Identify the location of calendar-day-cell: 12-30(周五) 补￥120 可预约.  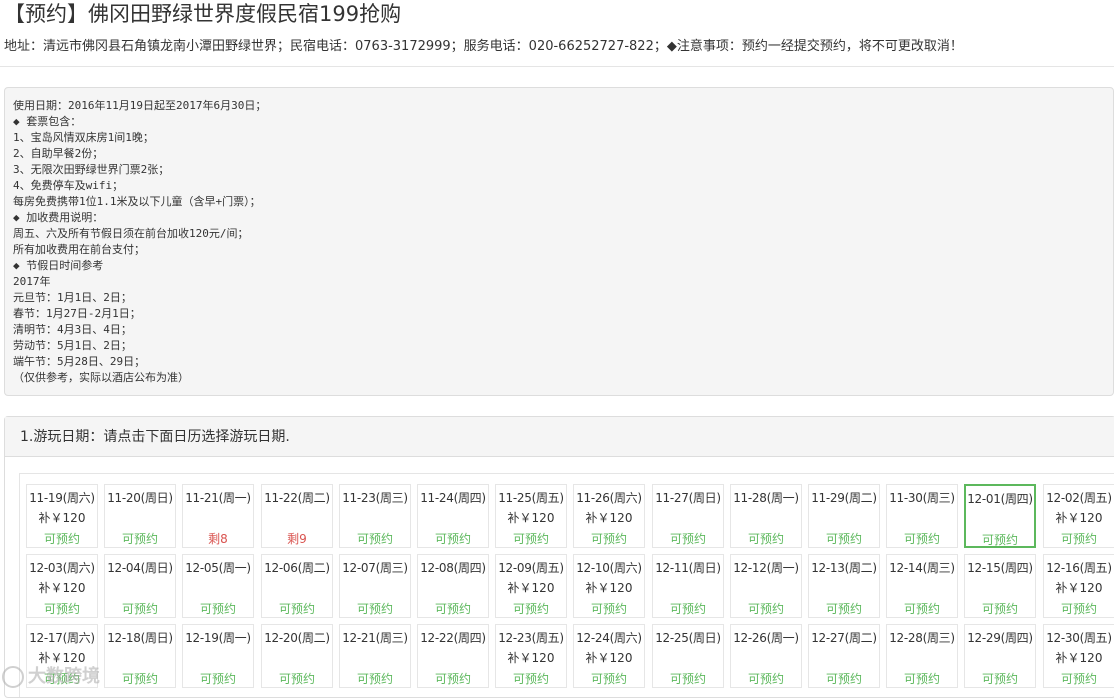
(1078, 656).